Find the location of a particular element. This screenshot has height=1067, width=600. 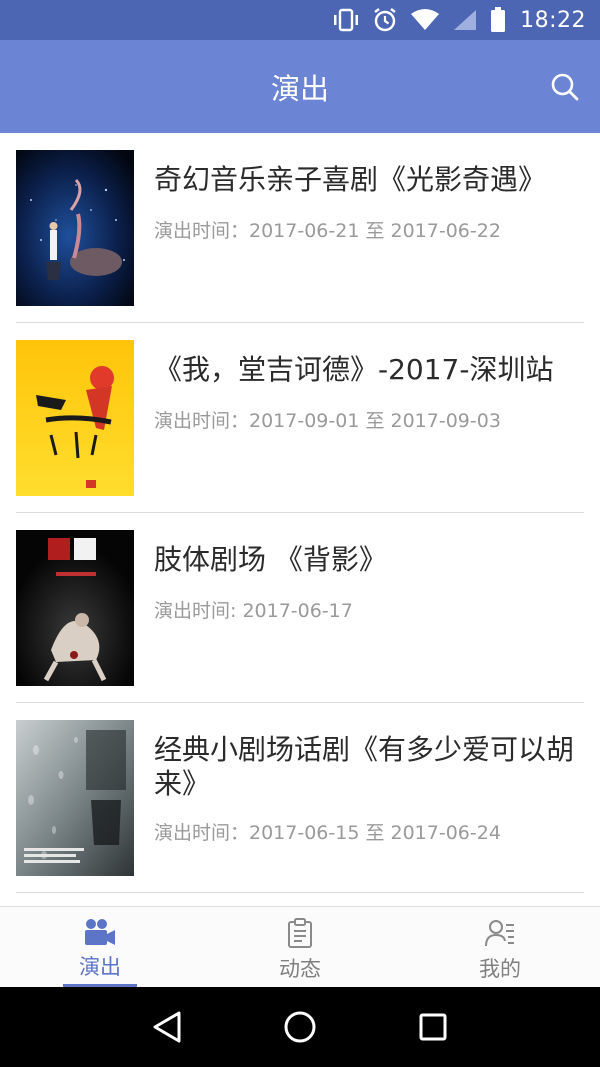

back-icon is located at coordinates (167, 1027).